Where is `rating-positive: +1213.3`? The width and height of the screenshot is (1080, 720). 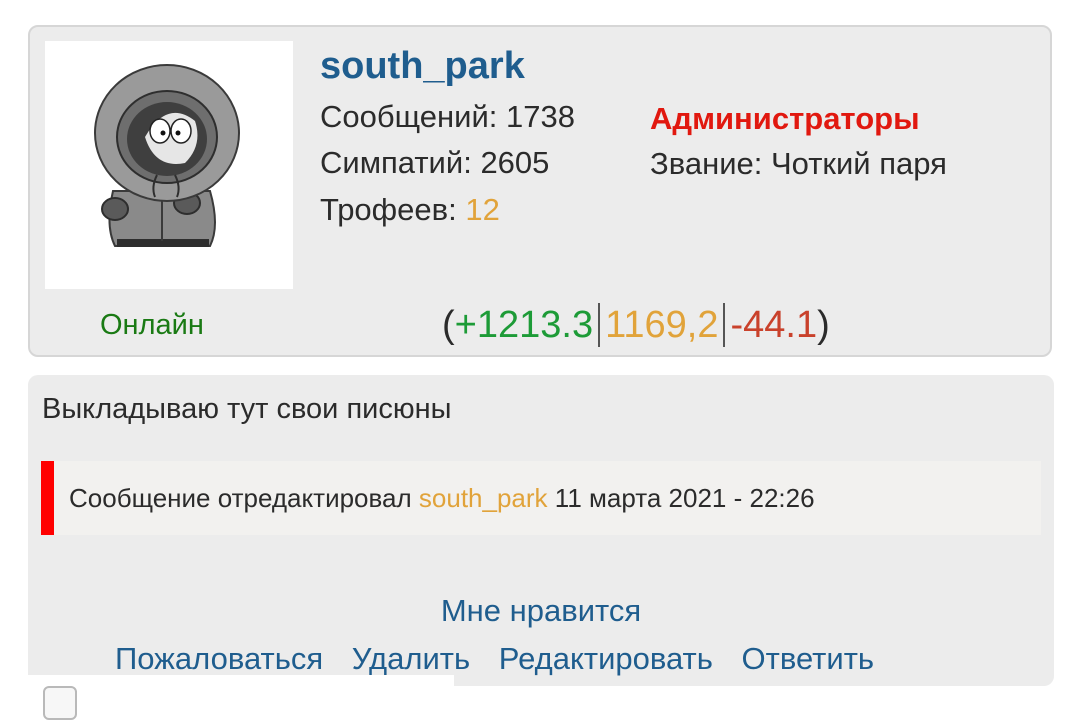
rating-positive: +1213.3 is located at coordinates (524, 324).